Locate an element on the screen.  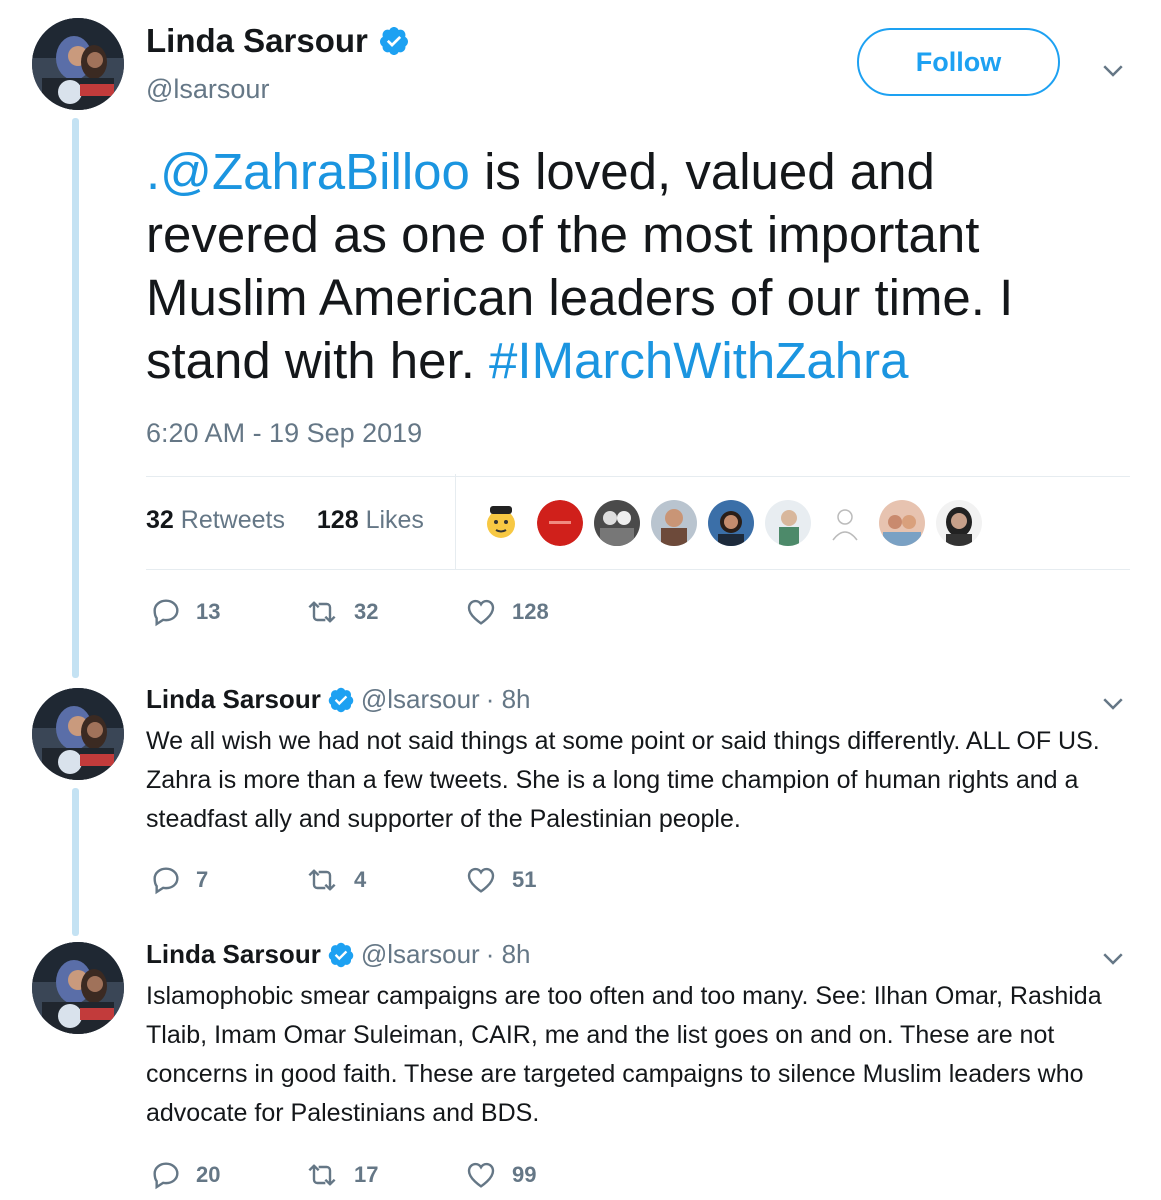
retweets-stat: 32 Retweets is located at coordinates (215, 520).